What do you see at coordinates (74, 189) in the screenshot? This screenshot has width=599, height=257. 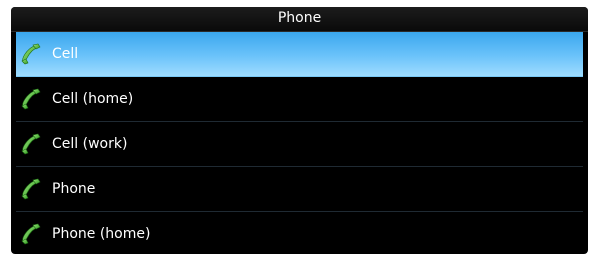 I see `list-item-label: Phone` at bounding box center [74, 189].